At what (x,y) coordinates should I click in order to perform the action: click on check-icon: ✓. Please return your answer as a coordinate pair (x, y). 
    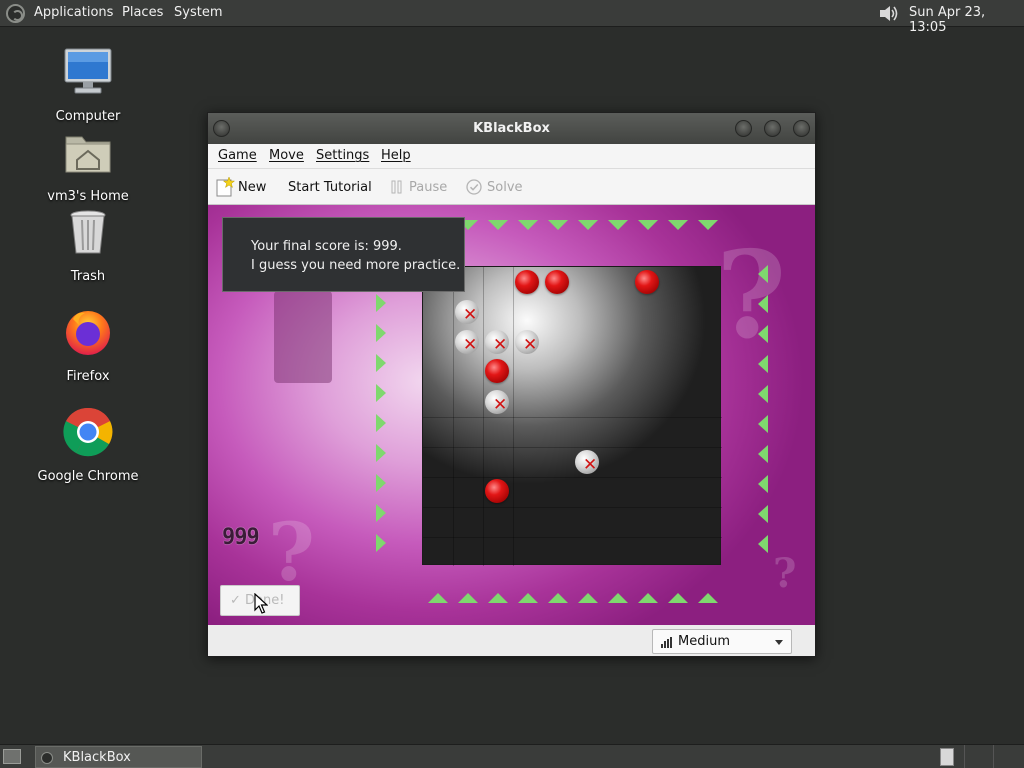
    Looking at the image, I should click on (238, 600).